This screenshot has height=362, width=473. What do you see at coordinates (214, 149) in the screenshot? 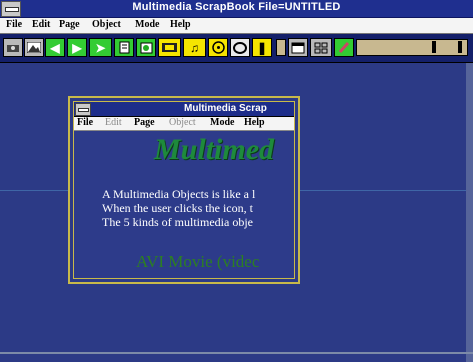
I see `page-heading: Multimed` at bounding box center [214, 149].